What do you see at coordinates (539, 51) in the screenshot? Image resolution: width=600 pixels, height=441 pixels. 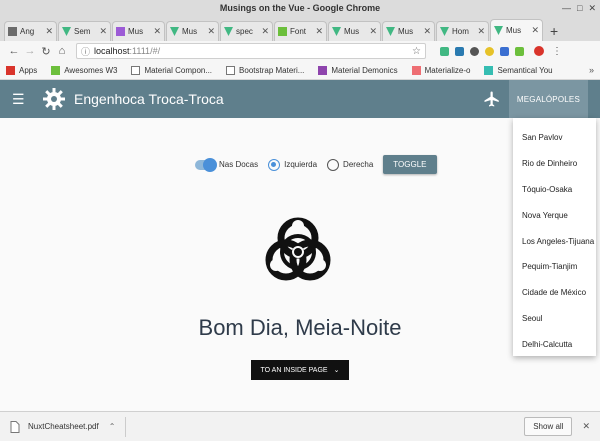 I see `profile-avatar` at bounding box center [539, 51].